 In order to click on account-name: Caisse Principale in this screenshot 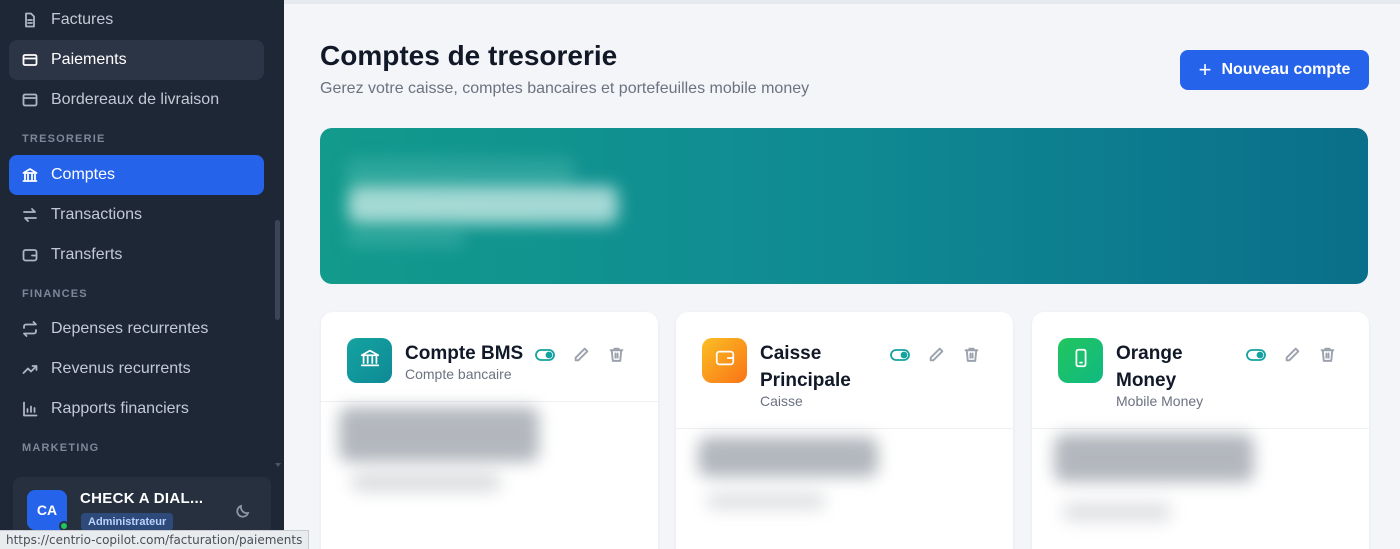, I will do `click(805, 367)`.